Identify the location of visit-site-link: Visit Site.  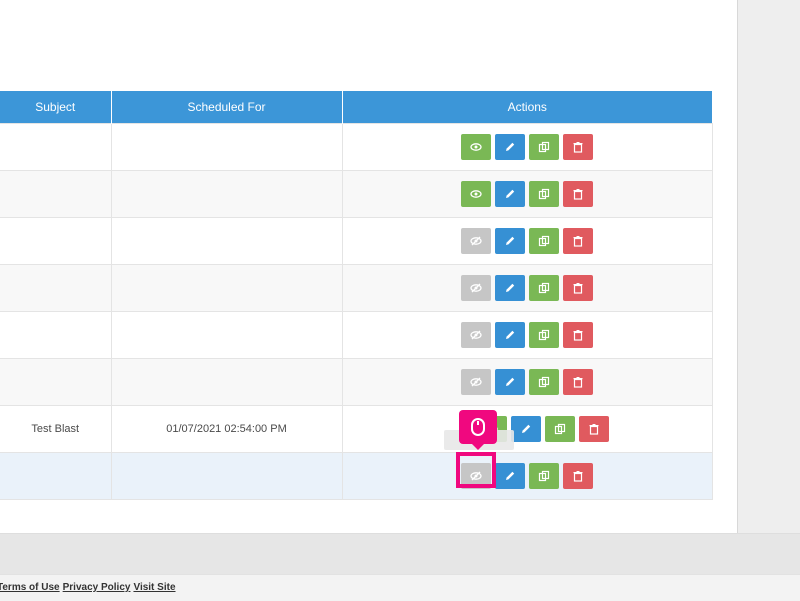
(154, 587).